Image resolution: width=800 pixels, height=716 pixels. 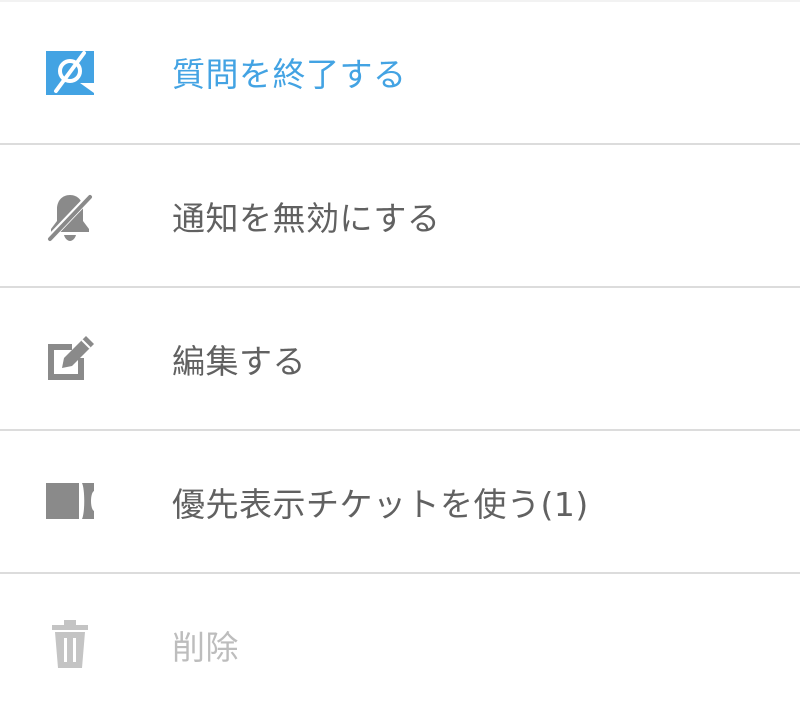 I want to click on edit-icon, so click(x=70, y=358).